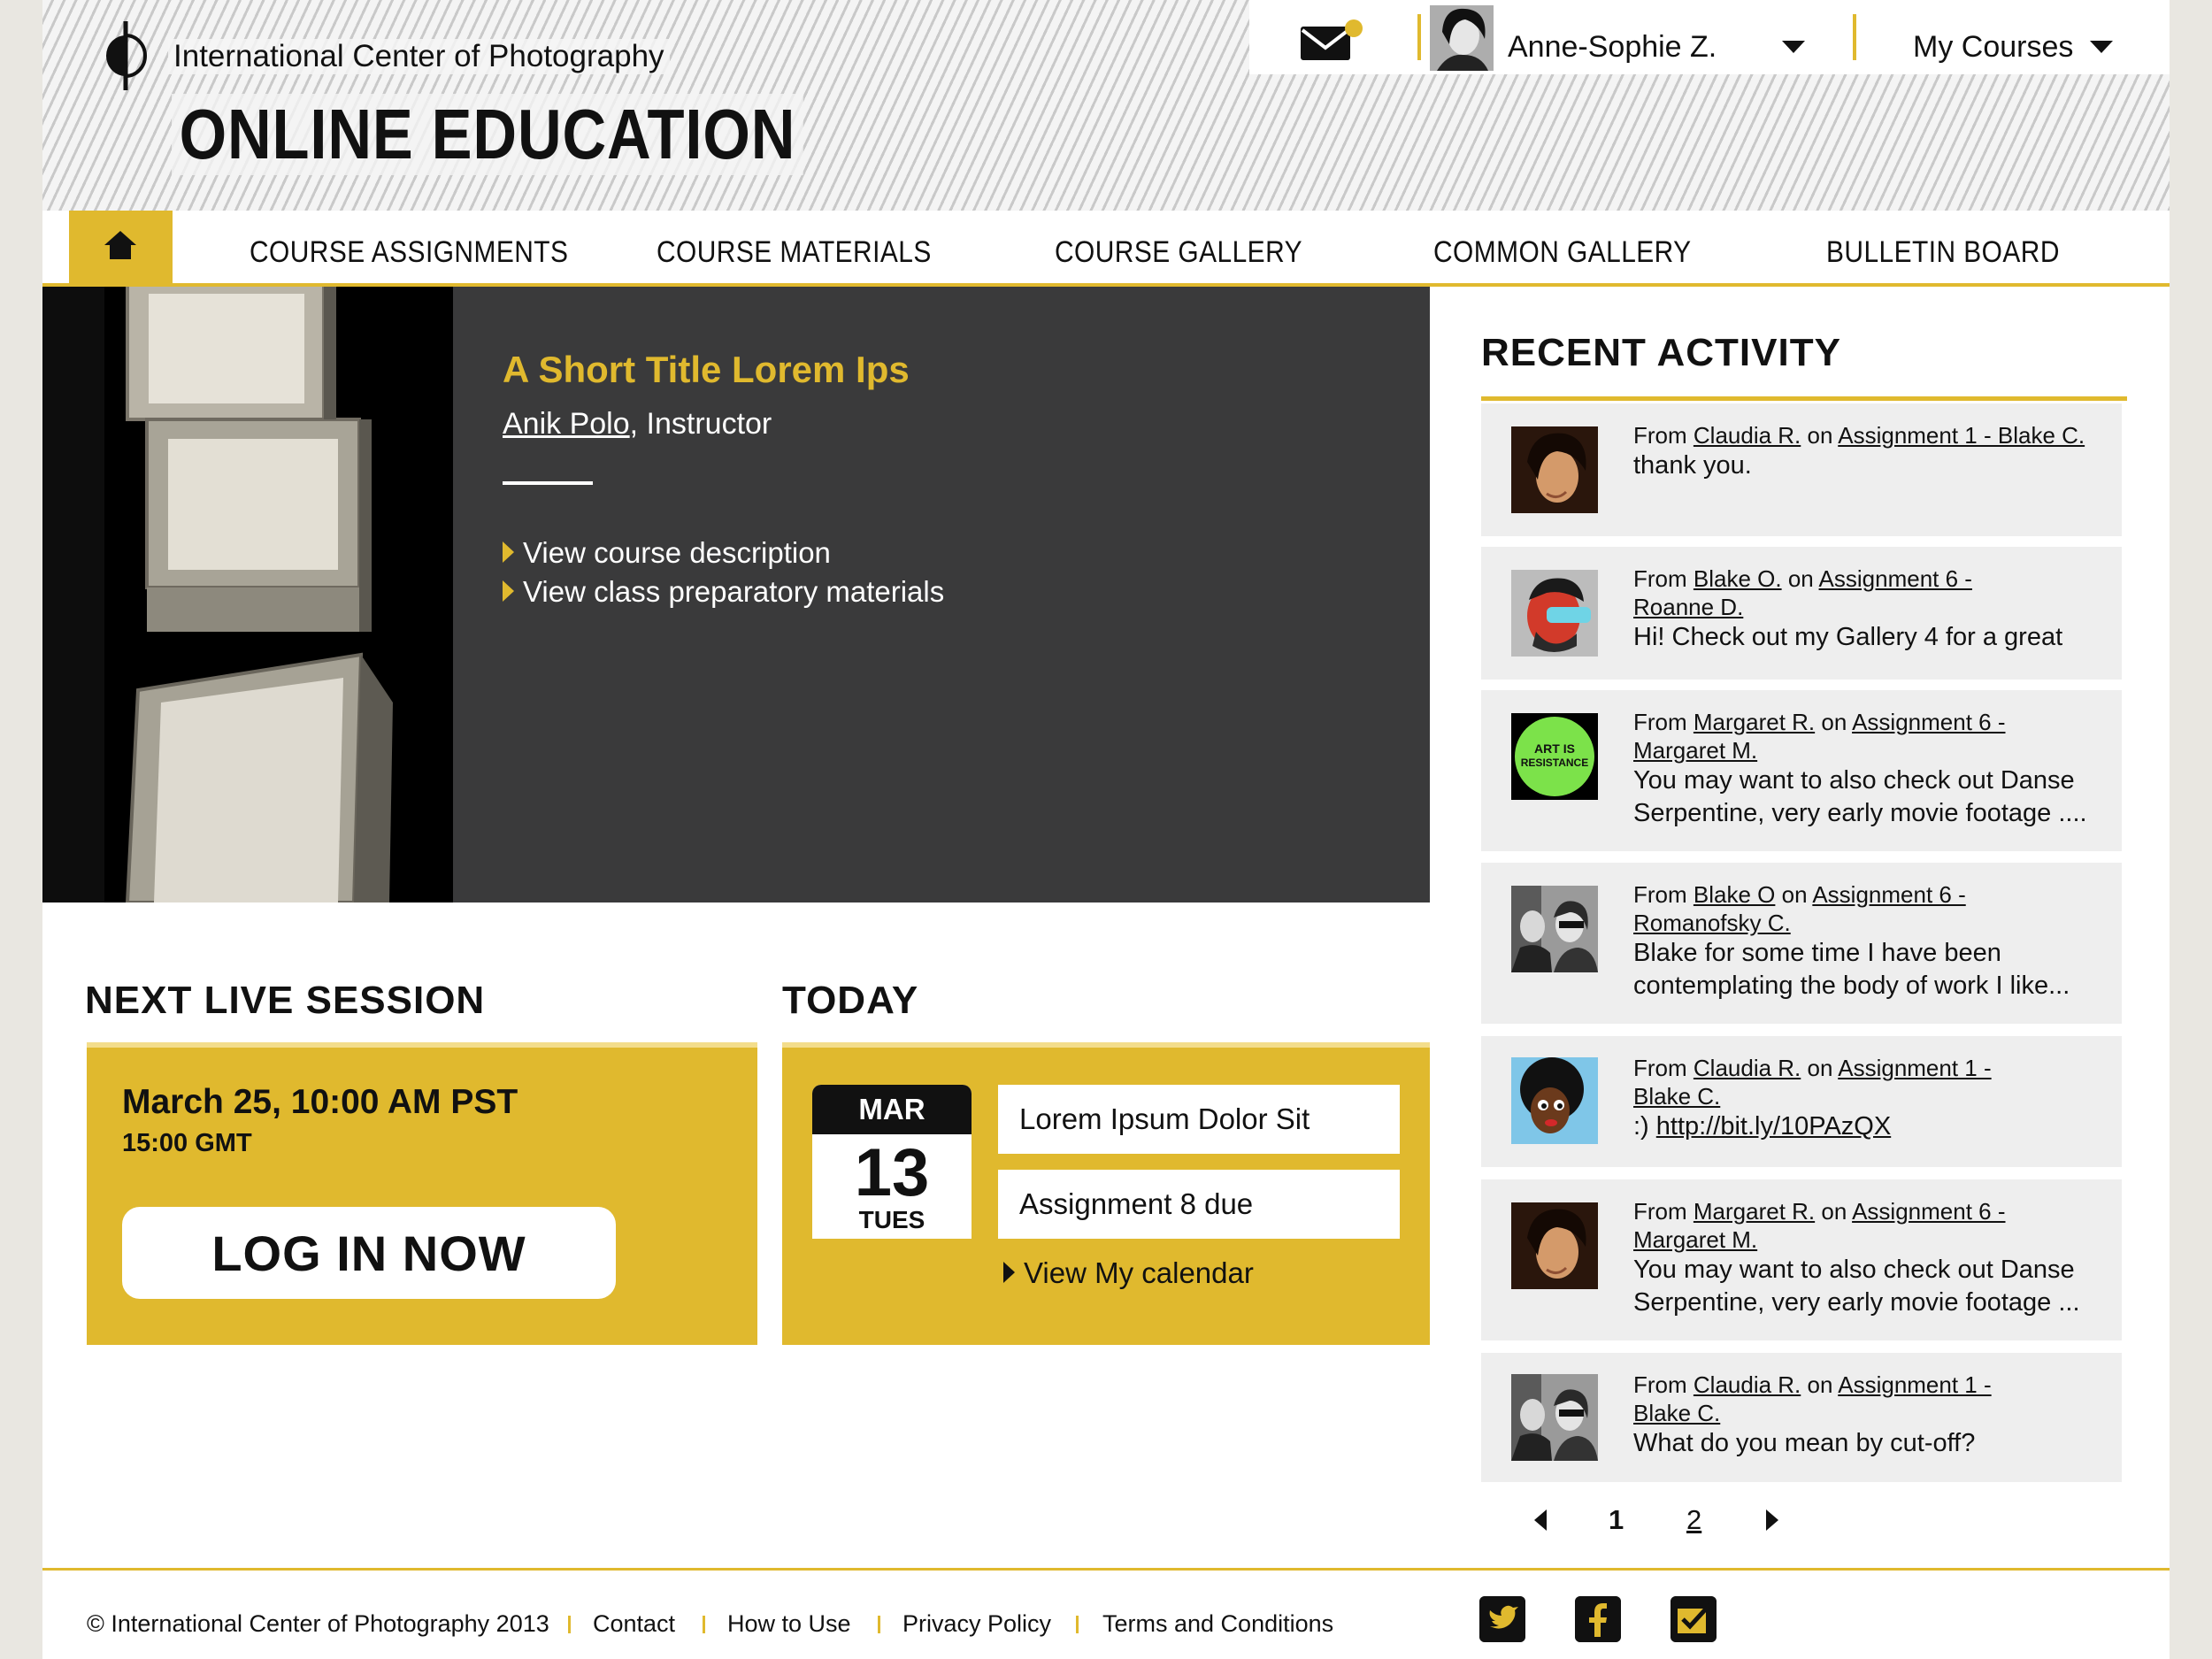 The width and height of the screenshot is (2212, 1659). What do you see at coordinates (1772, 1520) in the screenshot?
I see `next-page-icon` at bounding box center [1772, 1520].